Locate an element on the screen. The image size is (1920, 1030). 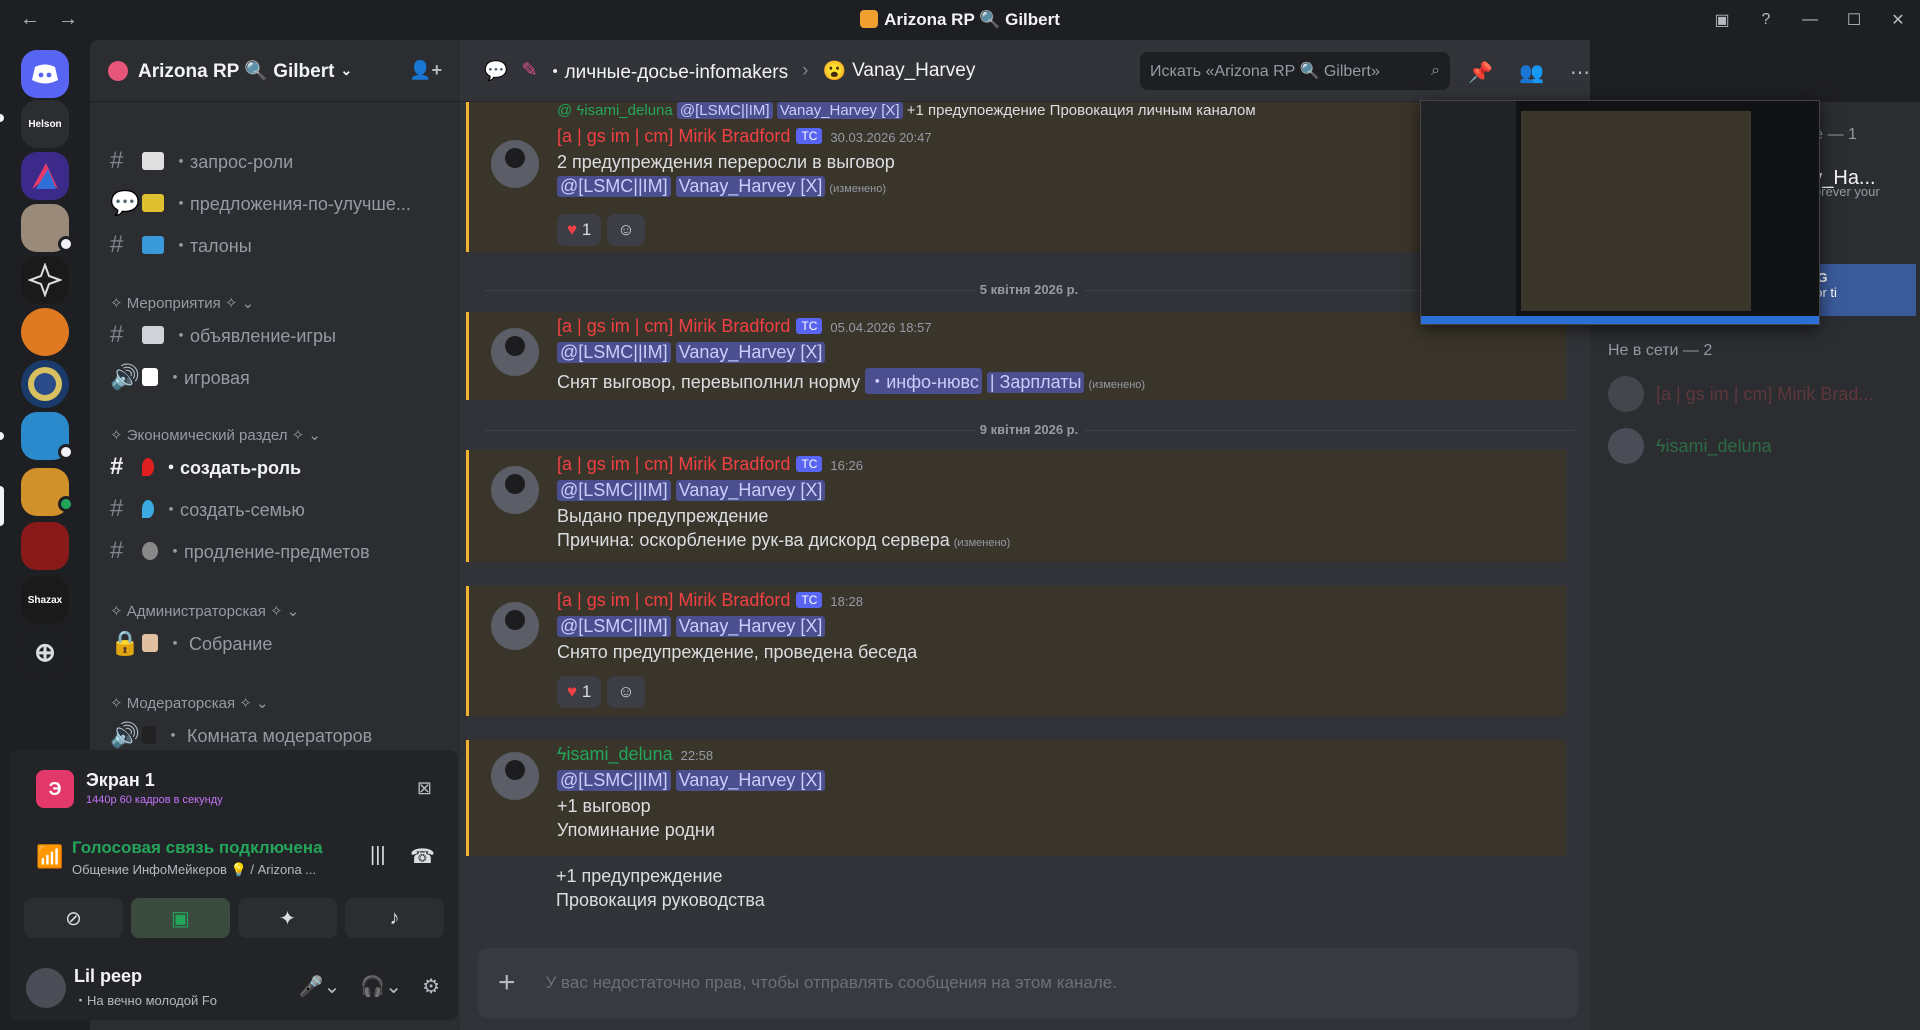
voice-actions: ⊘ ▣ ✦ ♪ is located at coordinates (234, 918).